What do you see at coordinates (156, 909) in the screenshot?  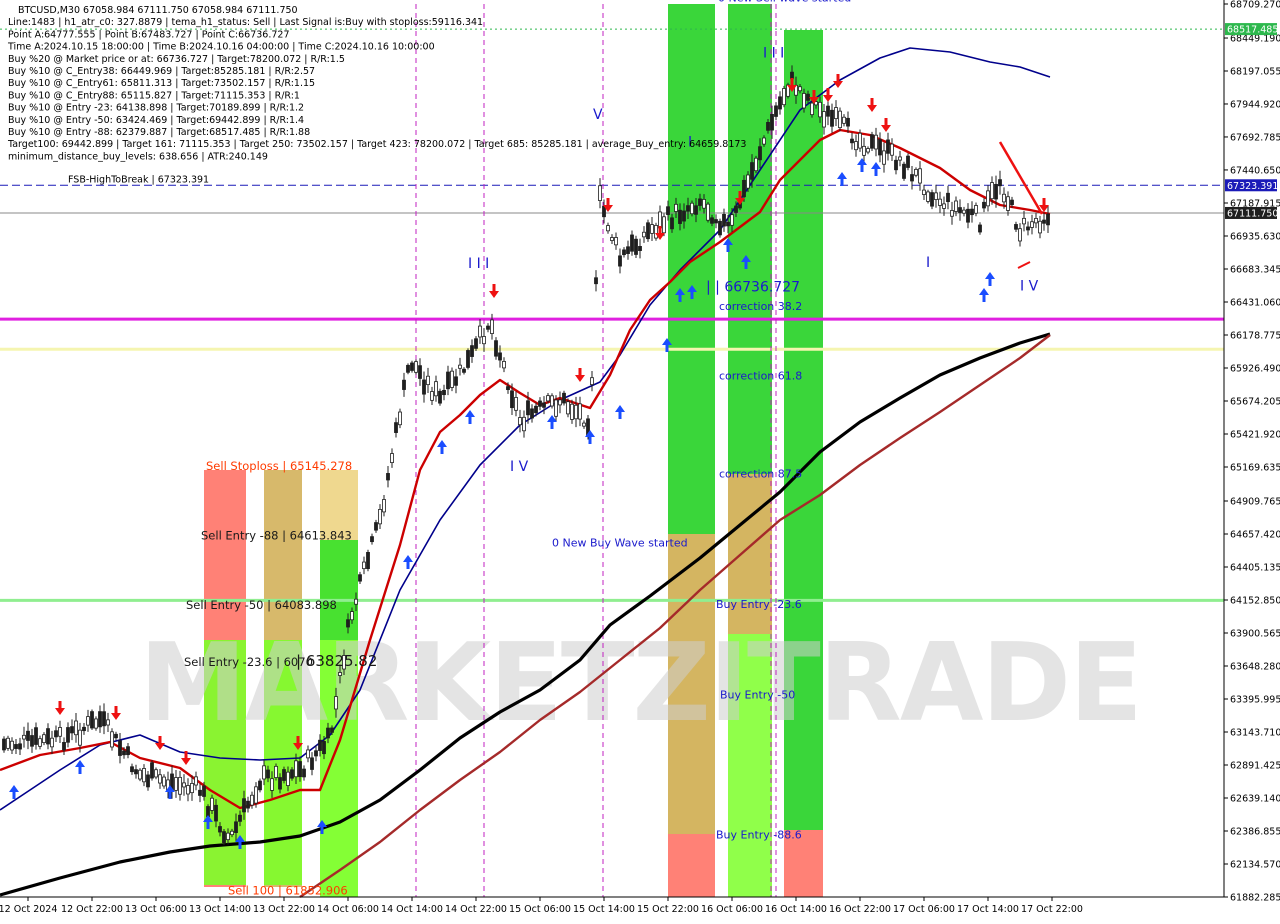 I see `time-tick-label: 13 Oct 06:00` at bounding box center [156, 909].